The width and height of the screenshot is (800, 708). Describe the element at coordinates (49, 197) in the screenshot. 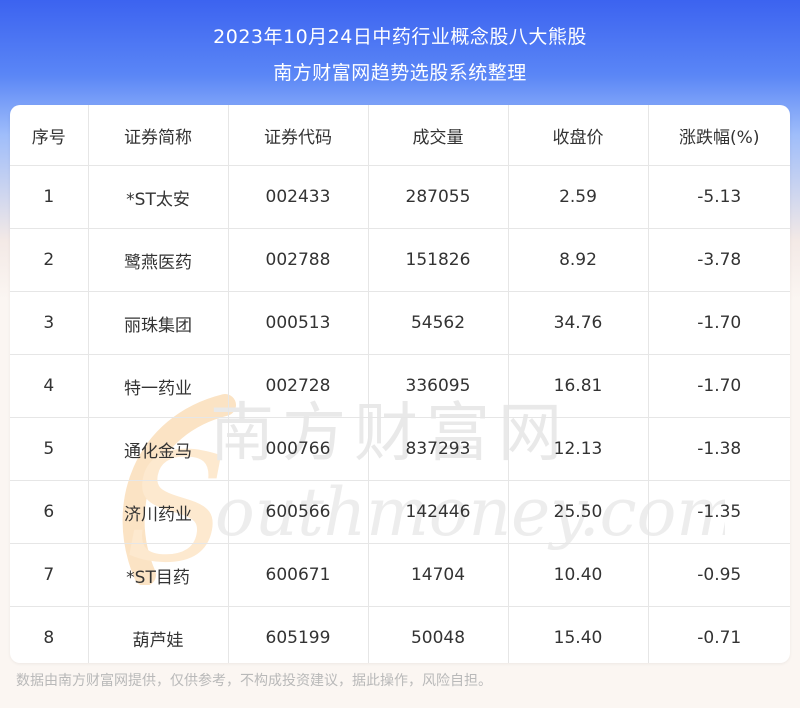

I see `table-cell: 1` at that location.